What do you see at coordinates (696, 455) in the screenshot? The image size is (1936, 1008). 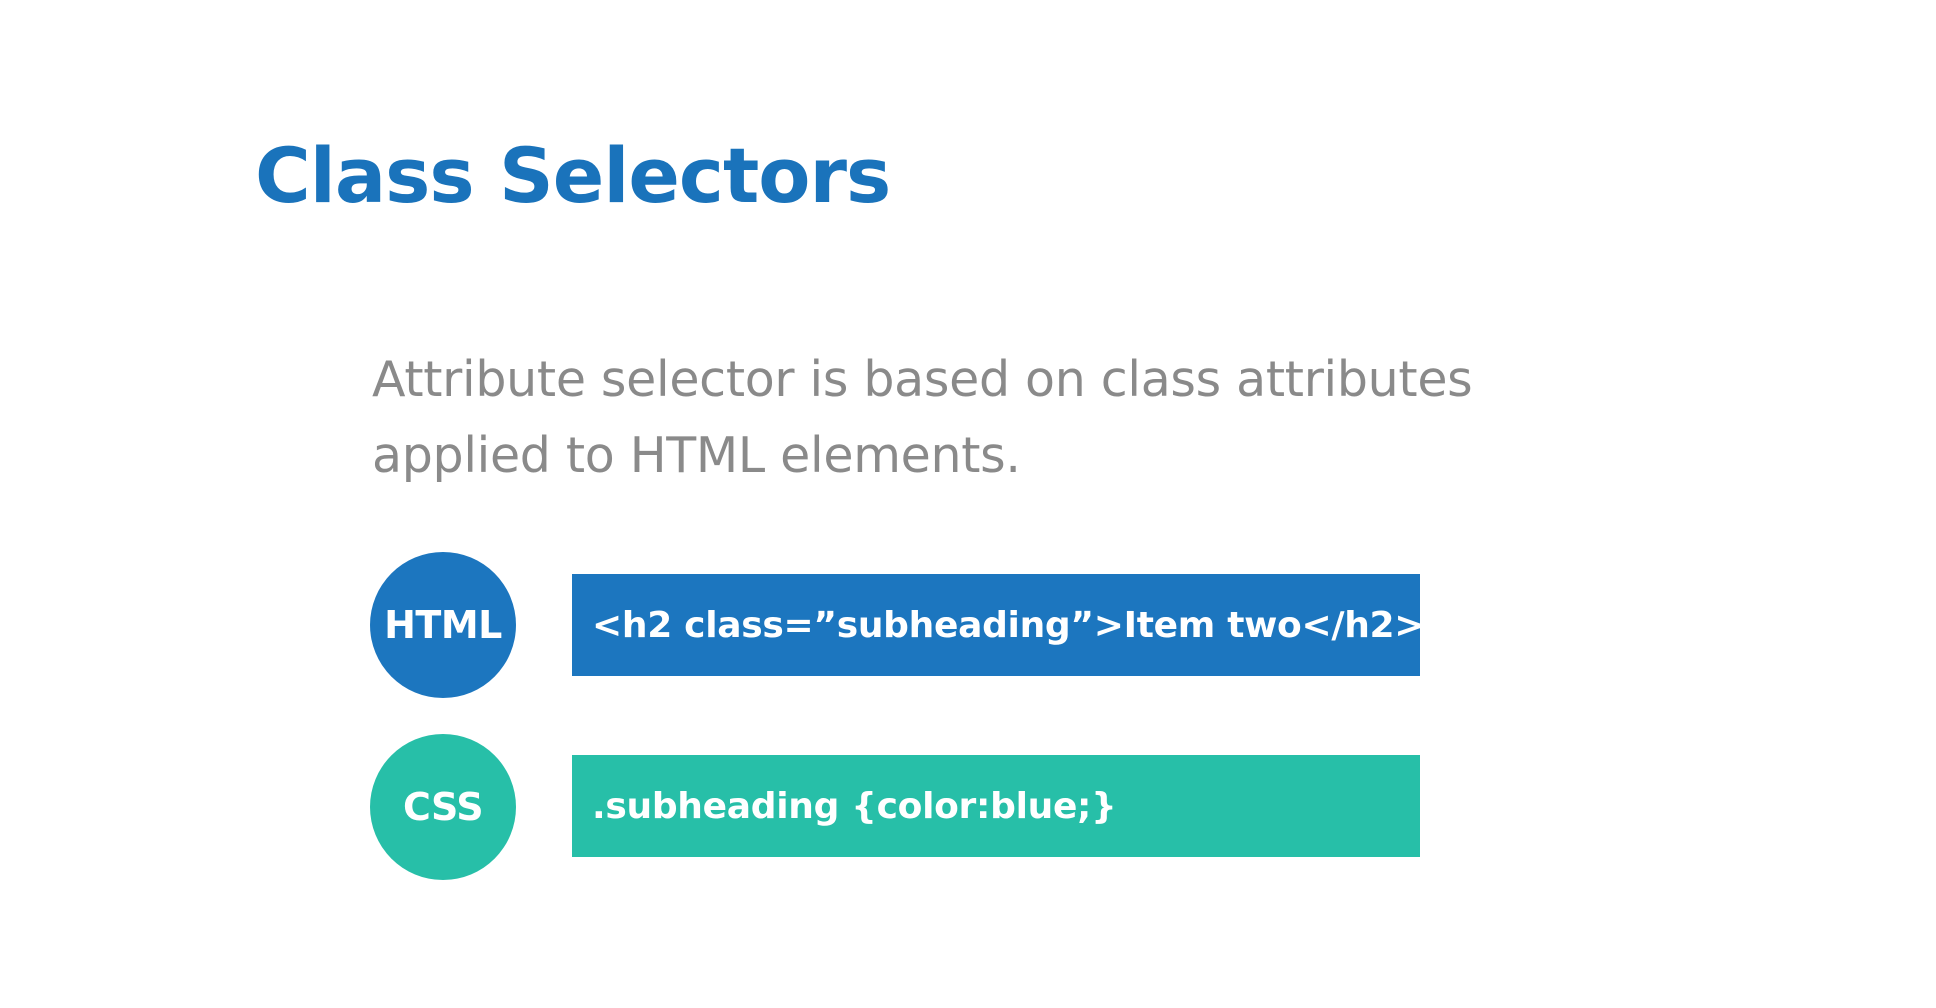 I see `body-text-line: applied to HTML elements.` at bounding box center [696, 455].